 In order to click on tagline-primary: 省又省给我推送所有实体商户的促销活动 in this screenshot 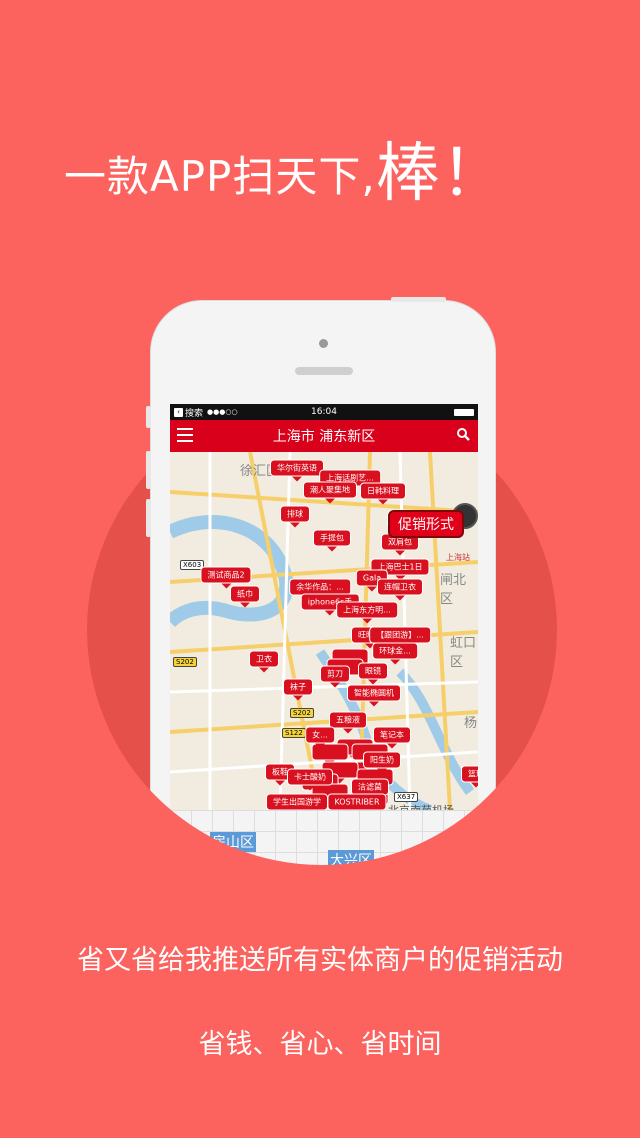, I will do `click(320, 960)`.